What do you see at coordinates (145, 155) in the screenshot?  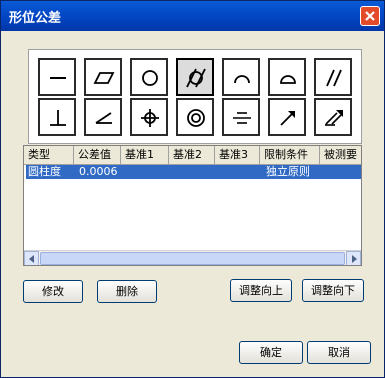 I see `col-datum1: 基准1` at bounding box center [145, 155].